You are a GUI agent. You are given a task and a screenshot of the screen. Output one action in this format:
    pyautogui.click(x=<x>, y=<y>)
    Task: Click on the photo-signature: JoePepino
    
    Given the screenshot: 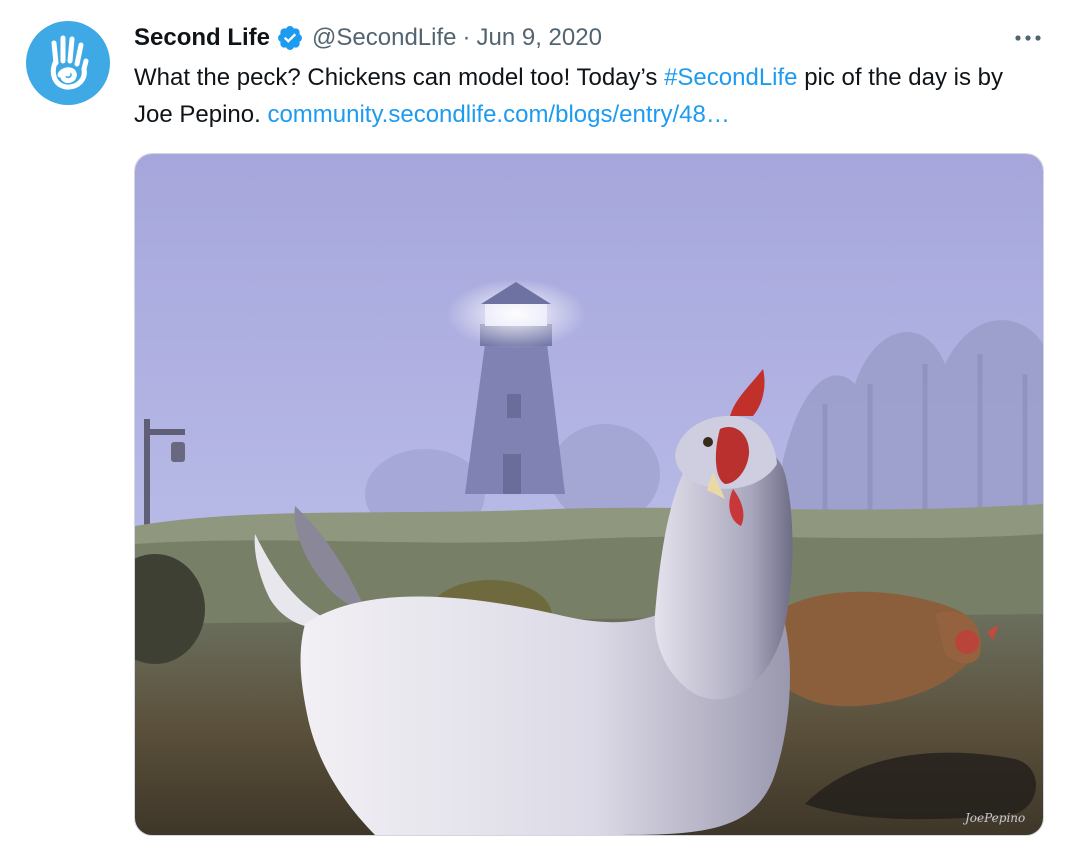 What is the action you would take?
    pyautogui.click(x=993, y=818)
    